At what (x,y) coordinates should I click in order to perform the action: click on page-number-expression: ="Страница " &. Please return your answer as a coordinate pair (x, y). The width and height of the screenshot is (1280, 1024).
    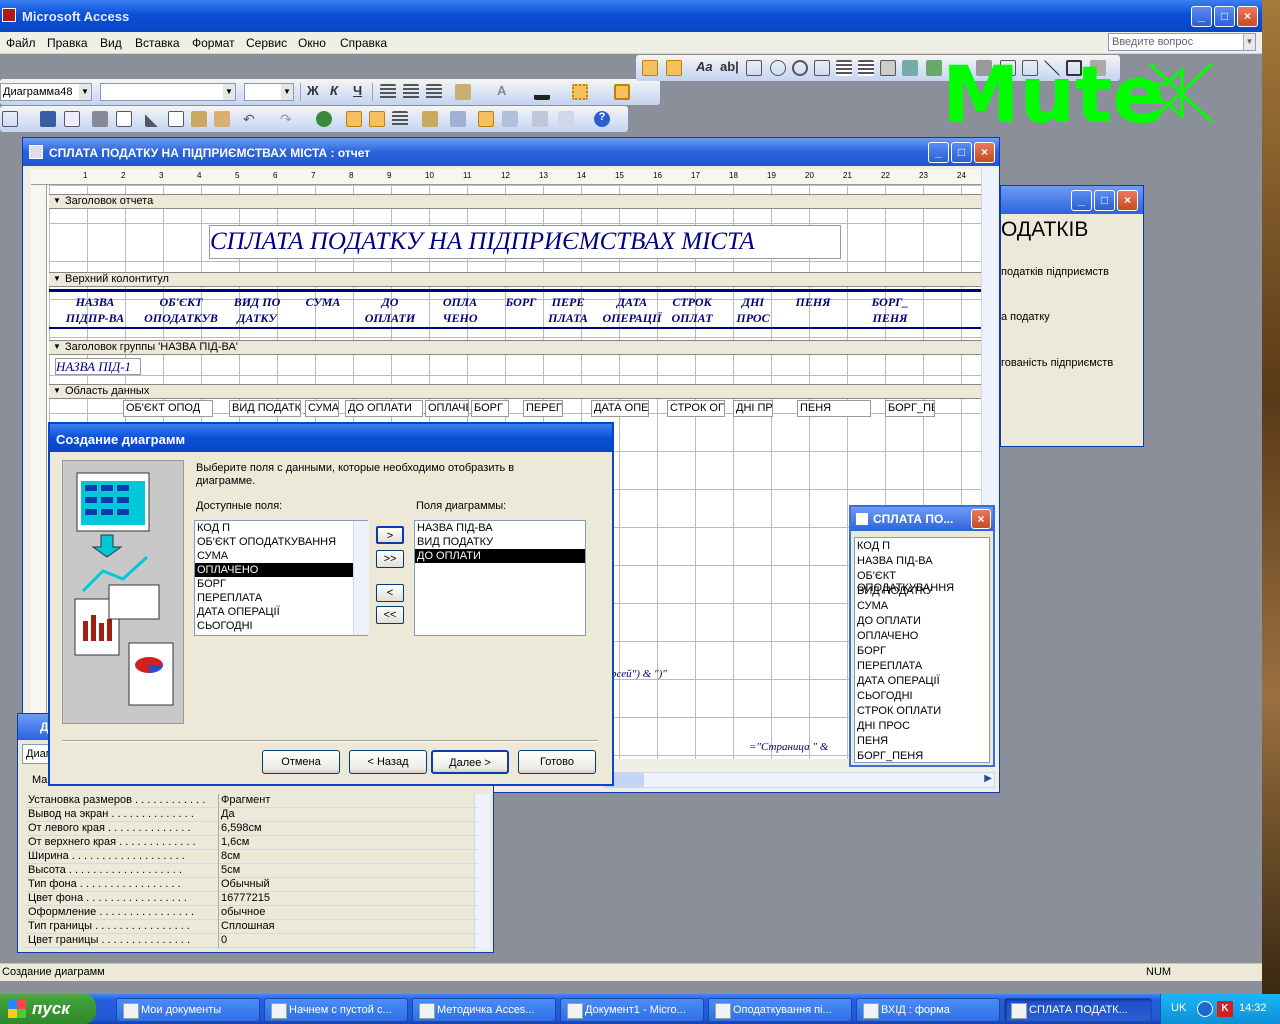
    Looking at the image, I should click on (788, 747).